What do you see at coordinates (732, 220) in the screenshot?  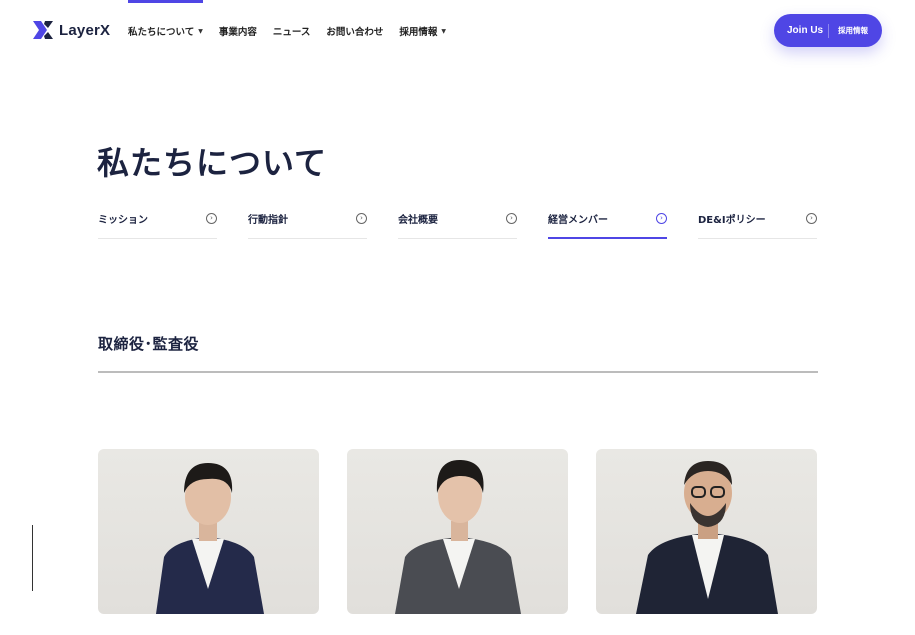 I see `tab-label: DE&Iポリシー` at bounding box center [732, 220].